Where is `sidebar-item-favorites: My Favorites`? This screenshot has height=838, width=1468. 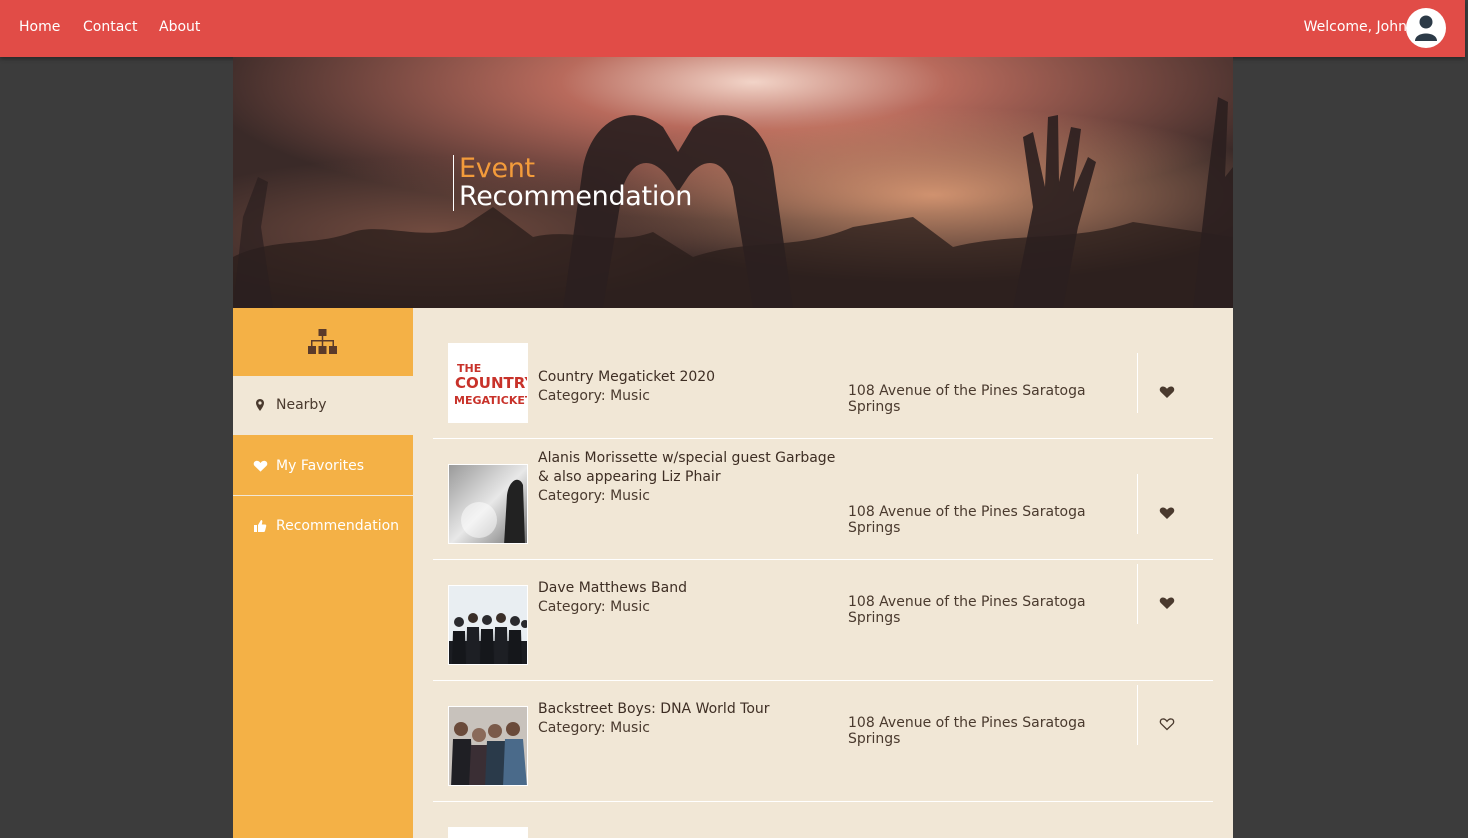
sidebar-item-favorites: My Favorites is located at coordinates (323, 466).